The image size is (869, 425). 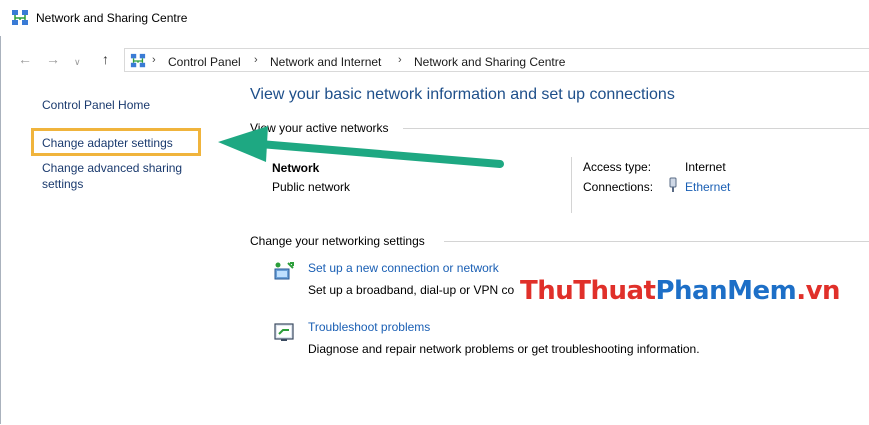 What do you see at coordinates (337, 241) in the screenshot?
I see `networking-settings-label: Change your networking settings` at bounding box center [337, 241].